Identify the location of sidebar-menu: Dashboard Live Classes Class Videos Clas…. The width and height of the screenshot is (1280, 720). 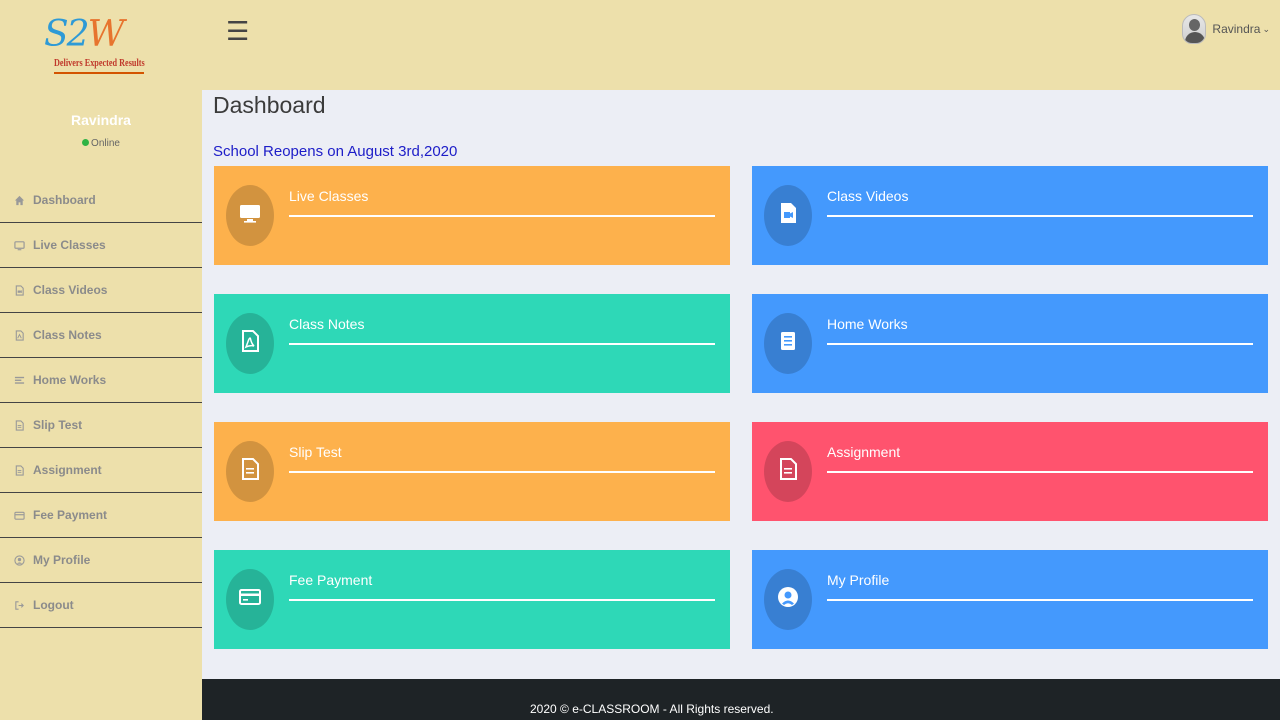
(101, 403).